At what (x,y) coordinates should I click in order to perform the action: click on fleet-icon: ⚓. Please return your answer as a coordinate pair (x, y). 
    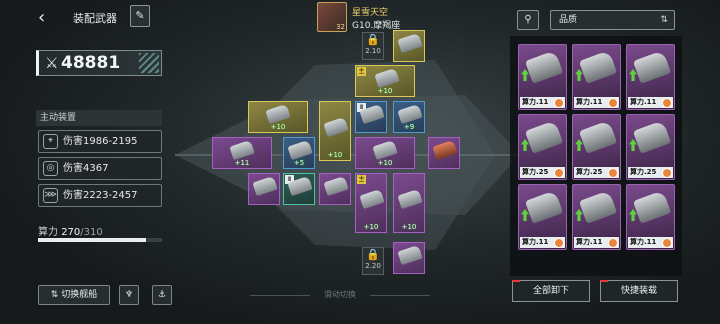
    Looking at the image, I should click on (162, 295).